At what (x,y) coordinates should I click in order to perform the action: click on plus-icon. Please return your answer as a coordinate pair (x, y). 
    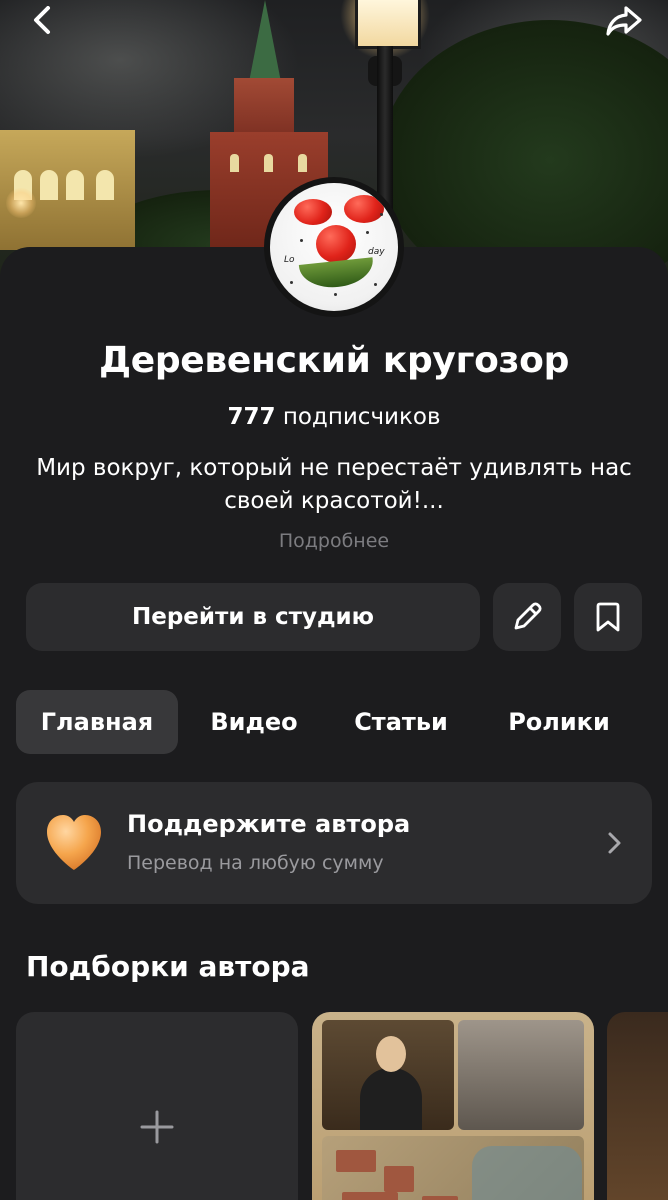
    Looking at the image, I should click on (157, 1127).